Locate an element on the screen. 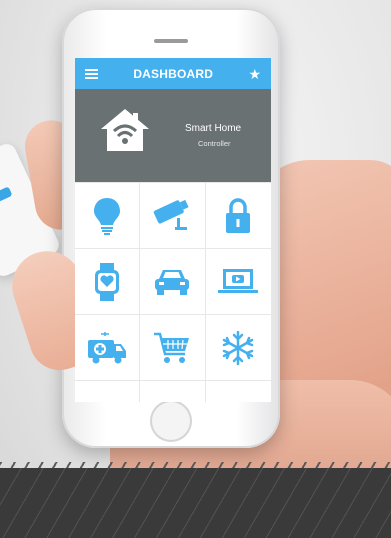 This screenshot has height=538, width=391. snowflake-icon is located at coordinates (238, 347).